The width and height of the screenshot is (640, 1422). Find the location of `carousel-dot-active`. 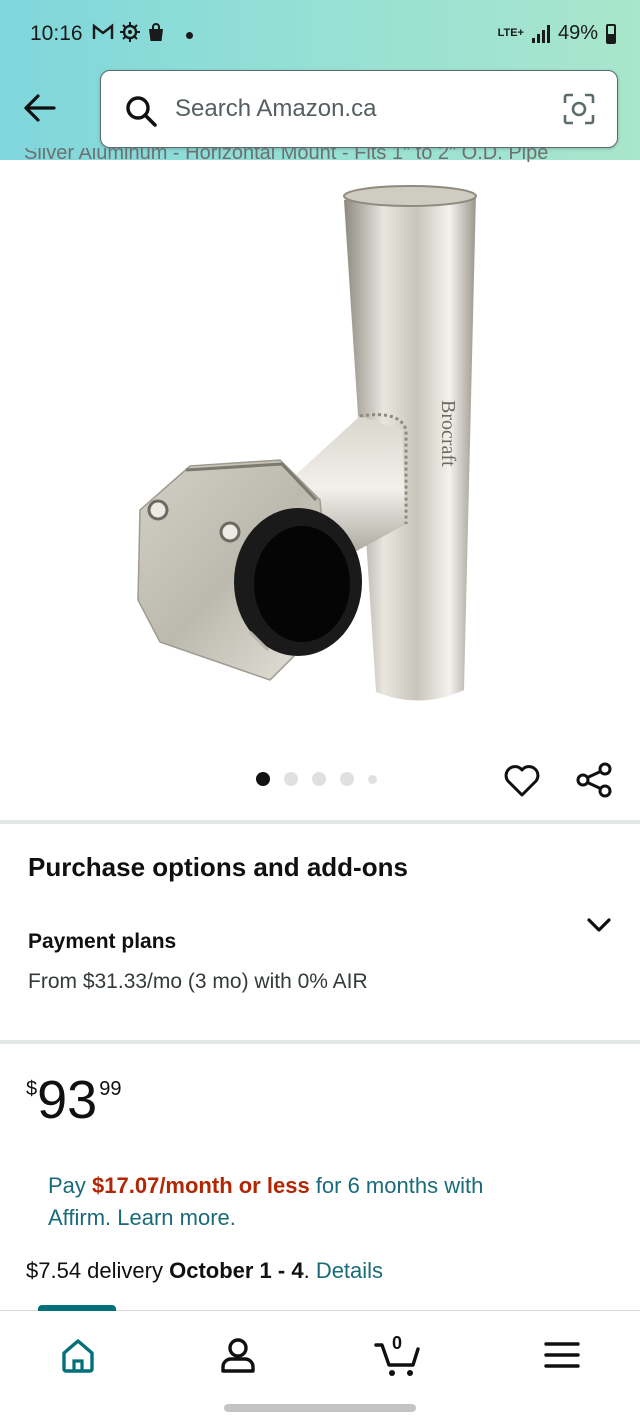

carousel-dot-active is located at coordinates (263, 779).